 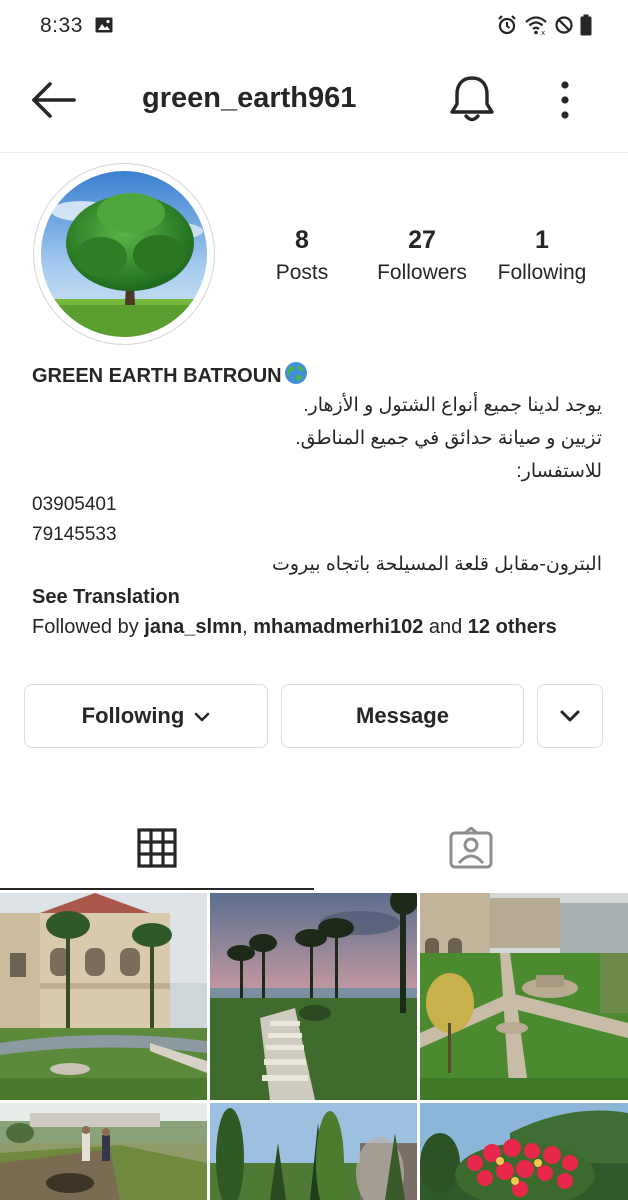 I want to click on alarm-icon, so click(x=507, y=27).